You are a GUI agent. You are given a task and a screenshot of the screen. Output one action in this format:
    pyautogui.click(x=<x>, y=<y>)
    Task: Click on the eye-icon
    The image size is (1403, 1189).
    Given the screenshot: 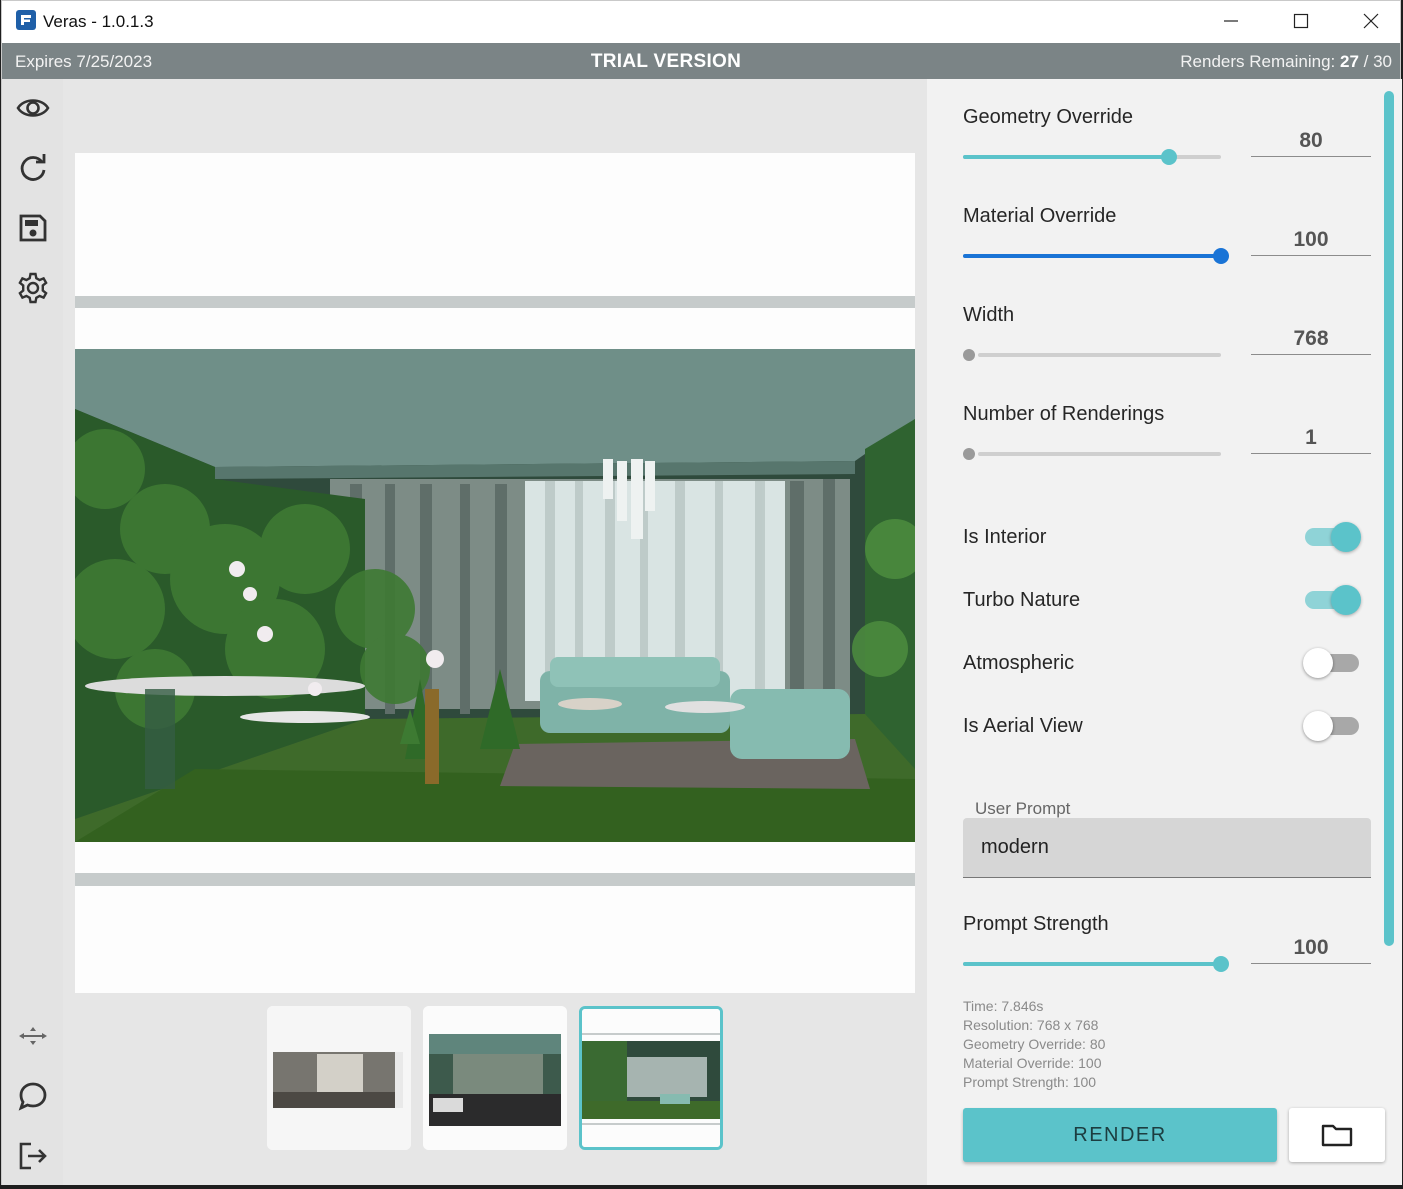 What is the action you would take?
    pyautogui.click(x=33, y=108)
    